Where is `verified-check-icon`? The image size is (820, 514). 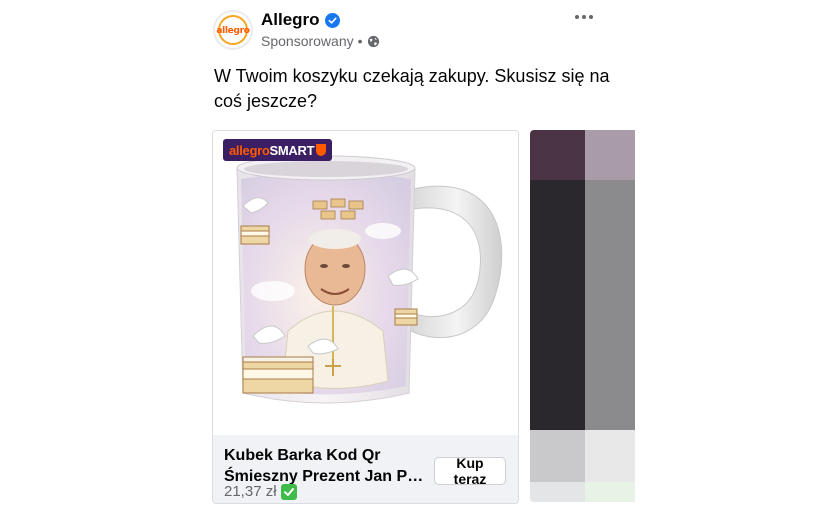
verified-check-icon is located at coordinates (332, 20).